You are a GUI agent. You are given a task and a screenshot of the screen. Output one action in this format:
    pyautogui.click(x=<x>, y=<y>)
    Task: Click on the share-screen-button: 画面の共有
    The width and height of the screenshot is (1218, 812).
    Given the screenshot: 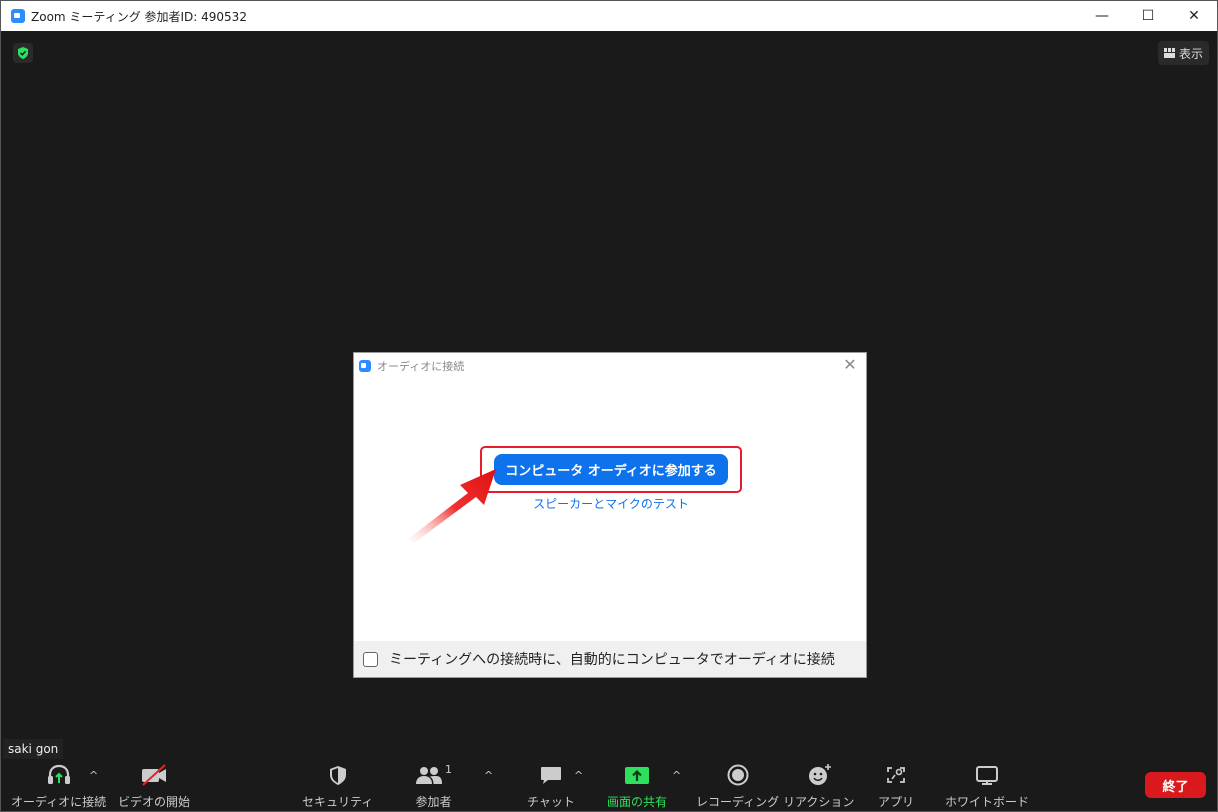 What is the action you would take?
    pyautogui.click(x=637, y=786)
    